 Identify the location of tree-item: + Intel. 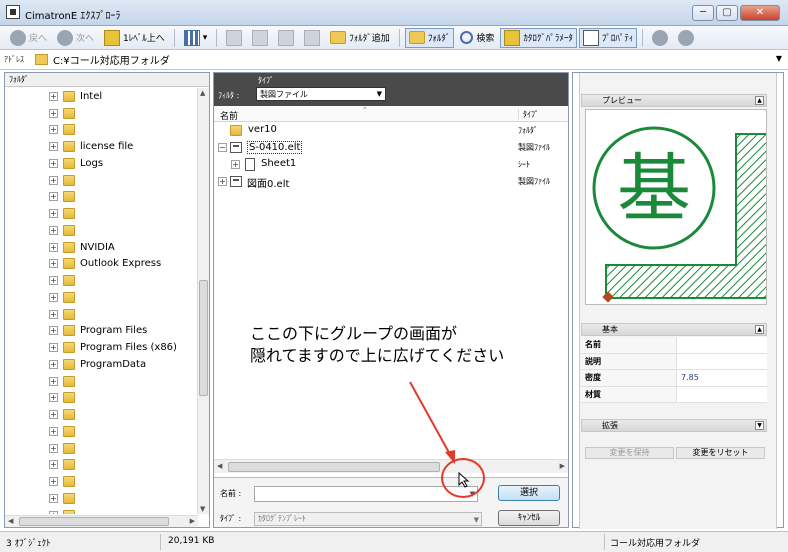
(101, 96).